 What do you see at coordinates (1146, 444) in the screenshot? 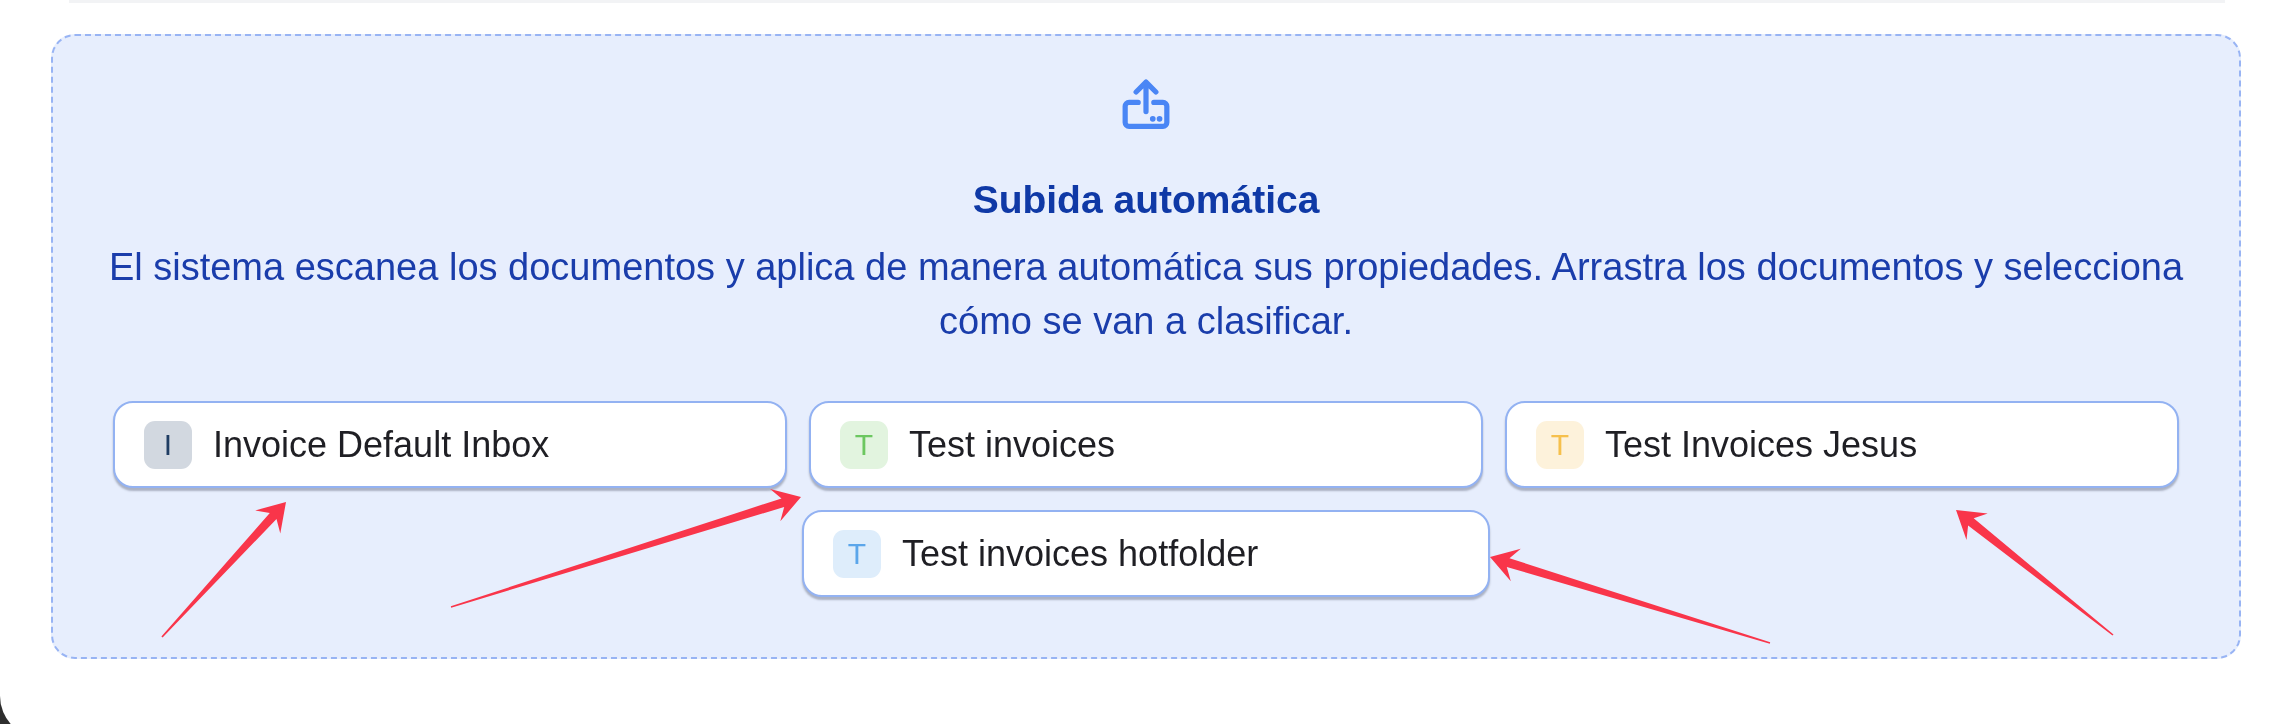
I see `folder-button: T Test invoices` at bounding box center [1146, 444].